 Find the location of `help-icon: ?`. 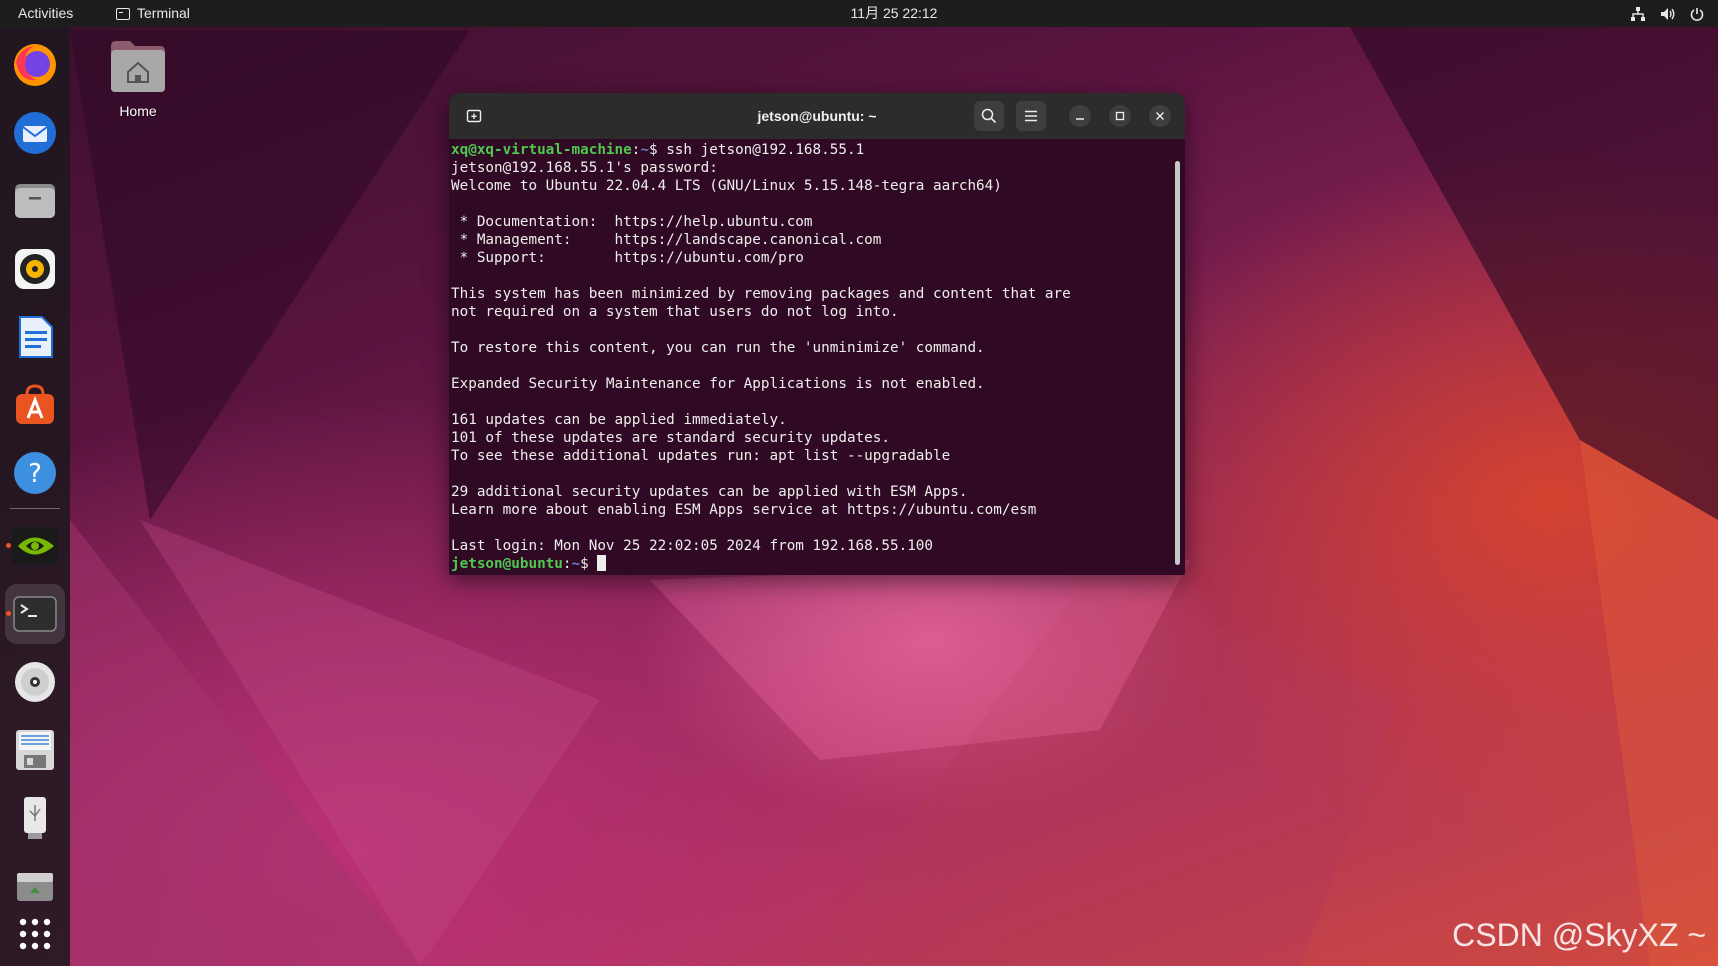

help-icon: ? is located at coordinates (35, 473).